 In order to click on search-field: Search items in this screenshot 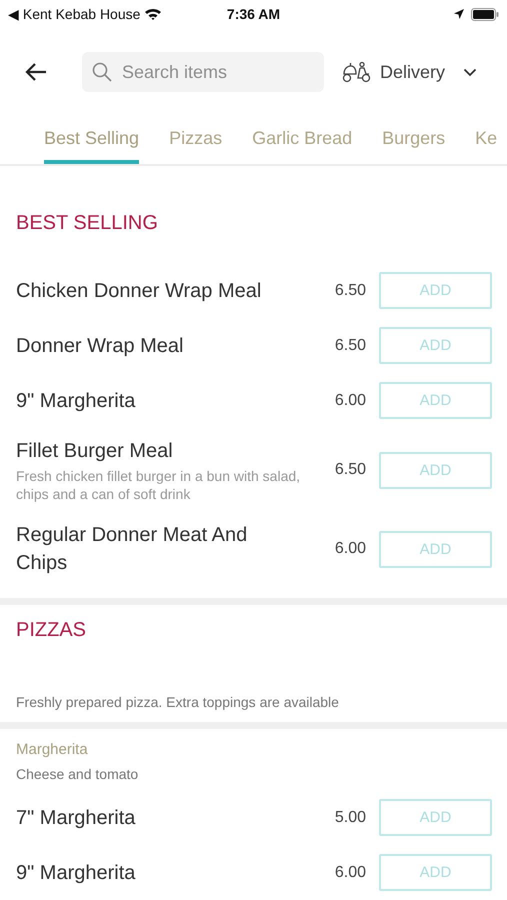, I will do `click(203, 72)`.